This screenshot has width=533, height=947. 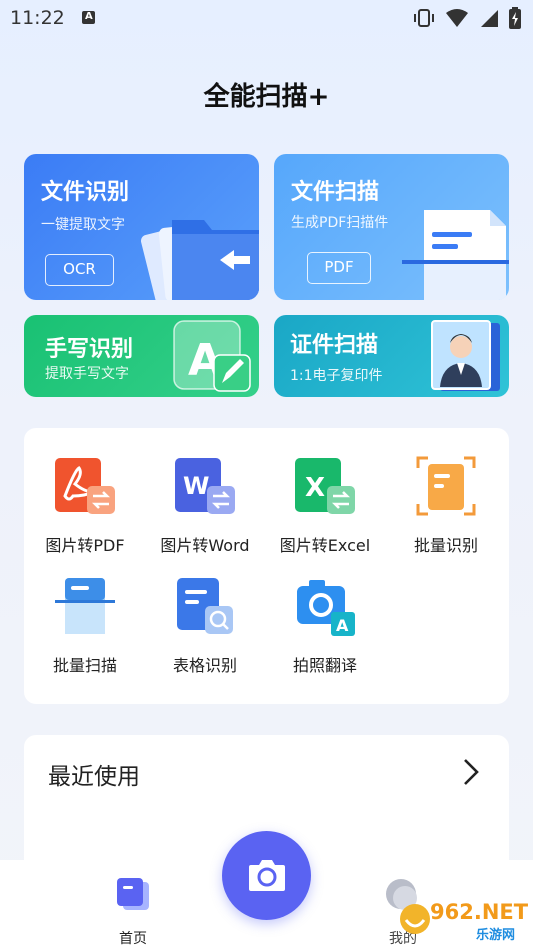 I want to click on status-bar: 11:22 A, so click(x=266, y=18).